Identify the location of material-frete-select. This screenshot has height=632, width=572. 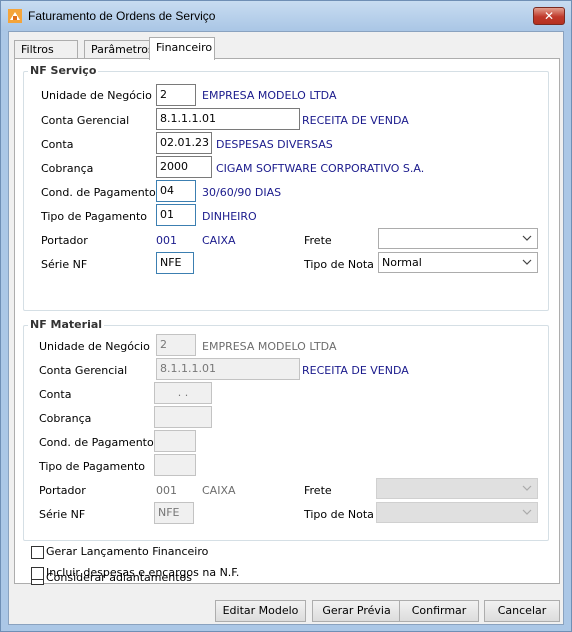
(457, 488).